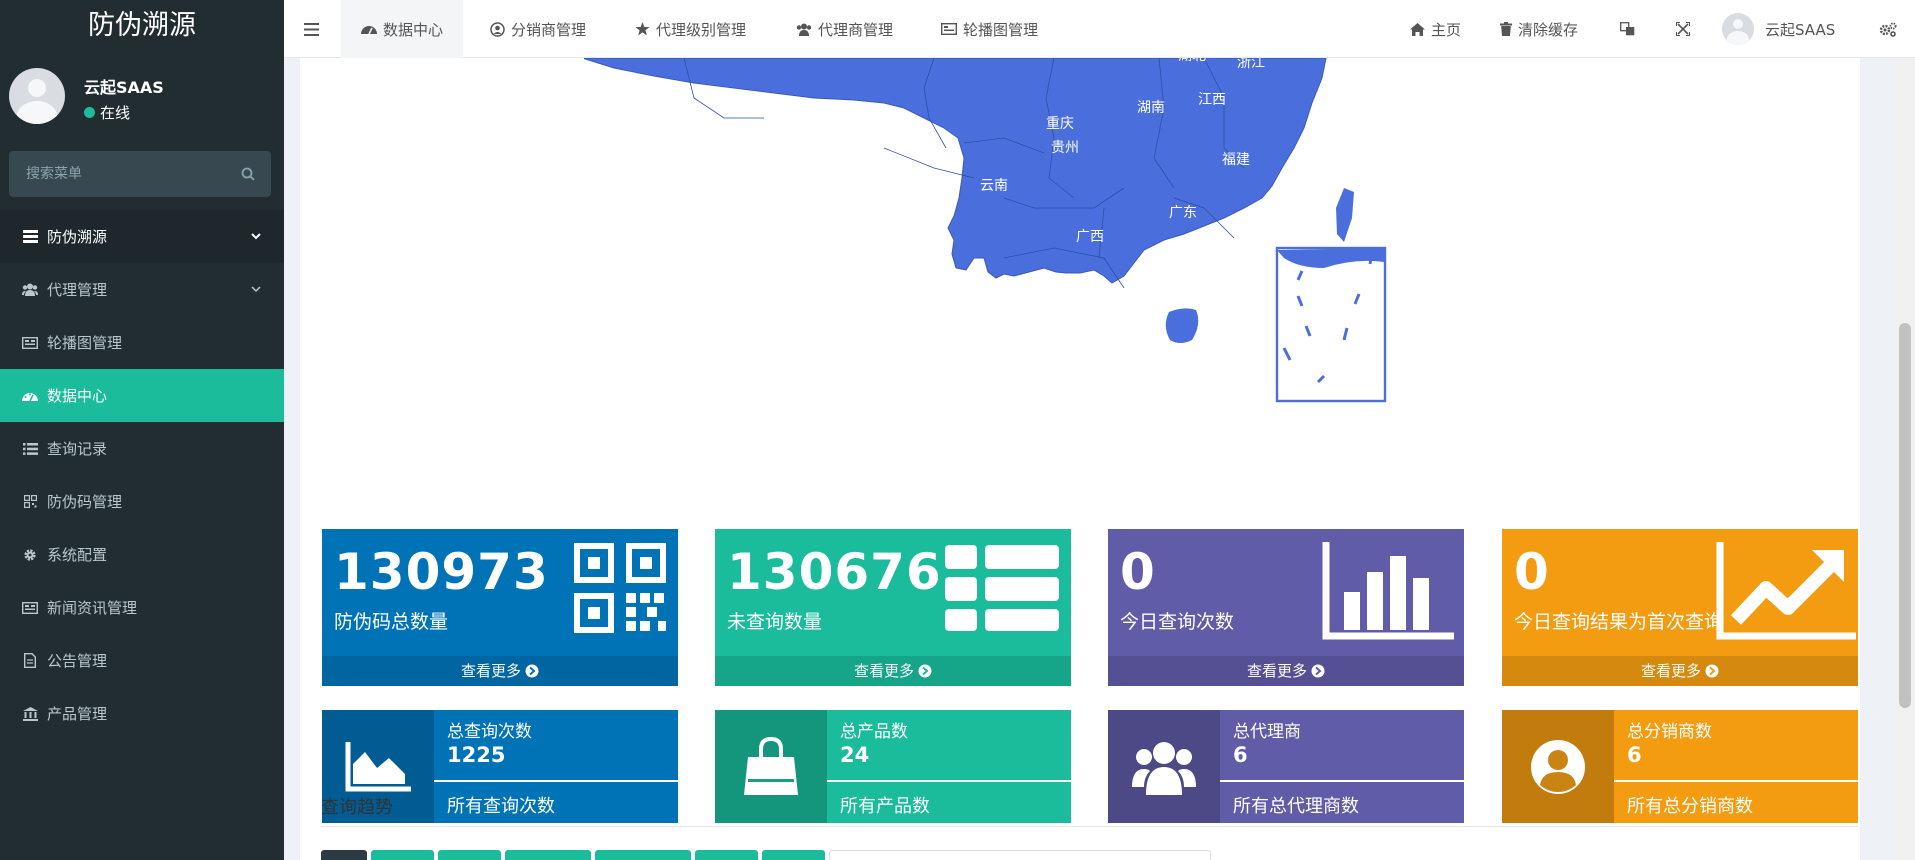  Describe the element at coordinates (248, 174) in the screenshot. I see `search-icon` at that location.